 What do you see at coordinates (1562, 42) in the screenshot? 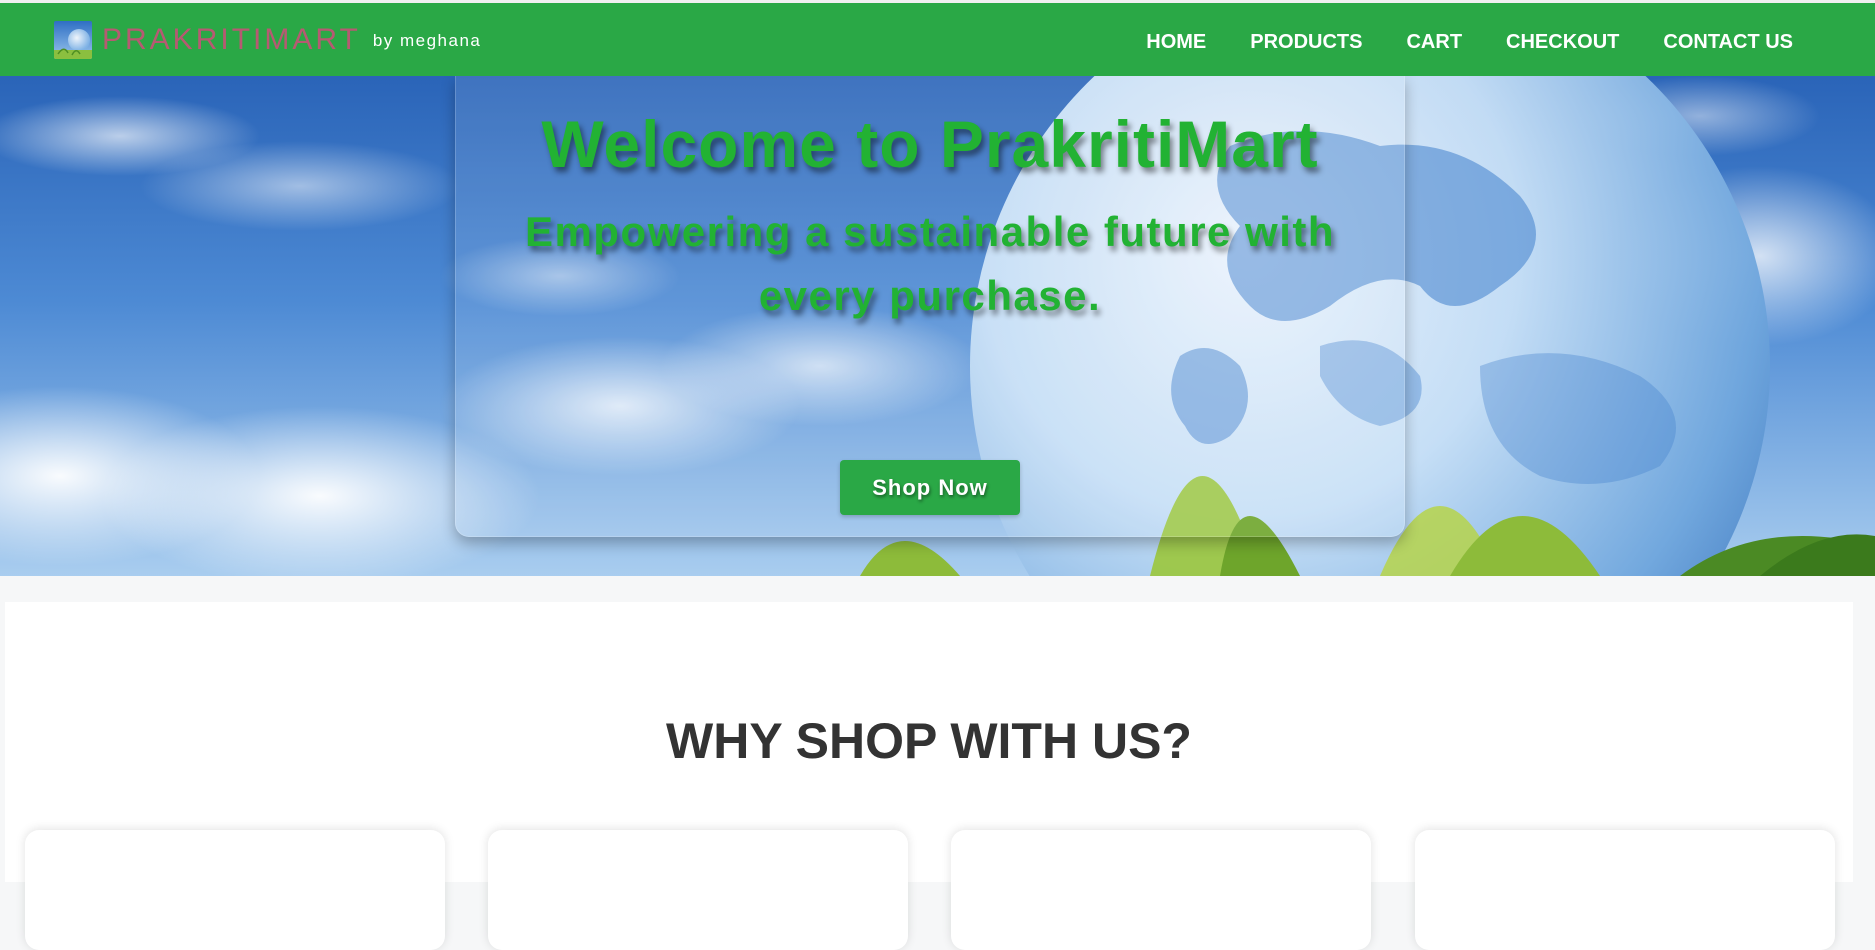
I see `nav-link-checkout: CHECKOUT` at bounding box center [1562, 42].